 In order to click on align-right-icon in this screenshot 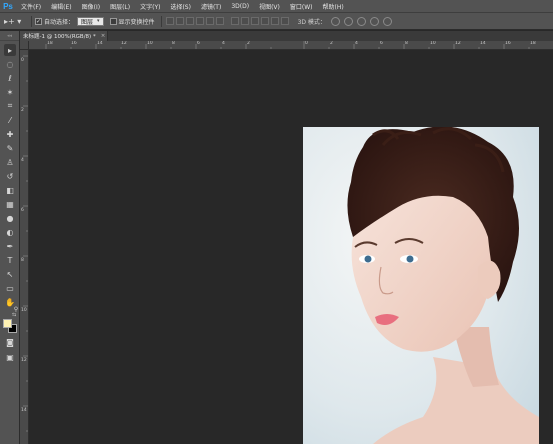, I will do `click(219, 21)`.